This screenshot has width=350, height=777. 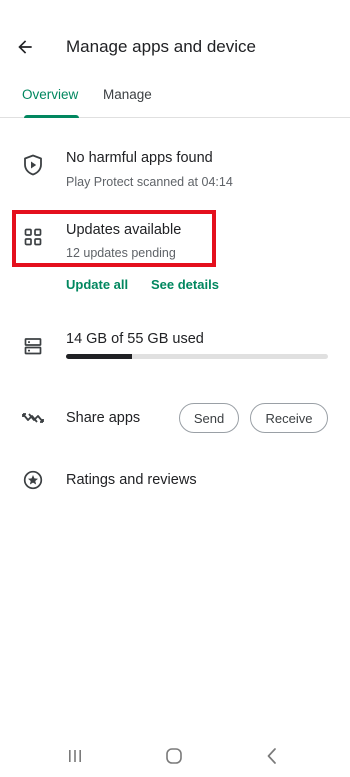 What do you see at coordinates (51, 116) in the screenshot?
I see `active-tab-indicator` at bounding box center [51, 116].